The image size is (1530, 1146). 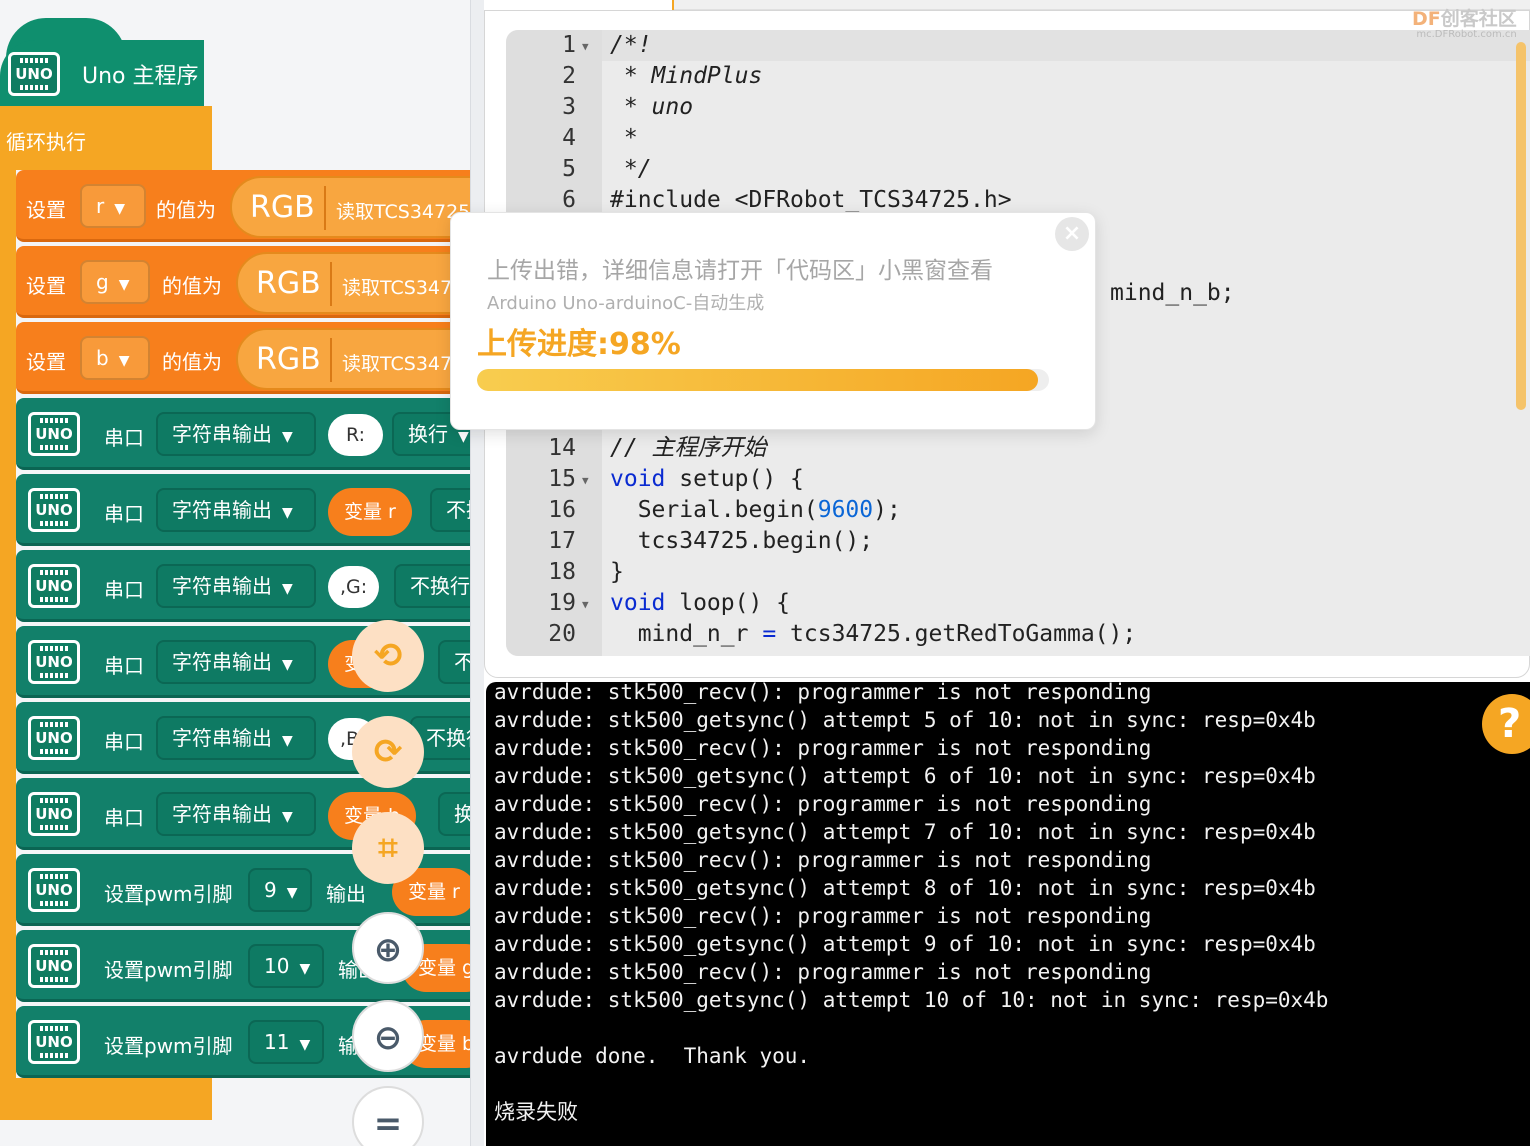 I want to click on code-line: 2 * MindPlus, so click(x=662, y=76).